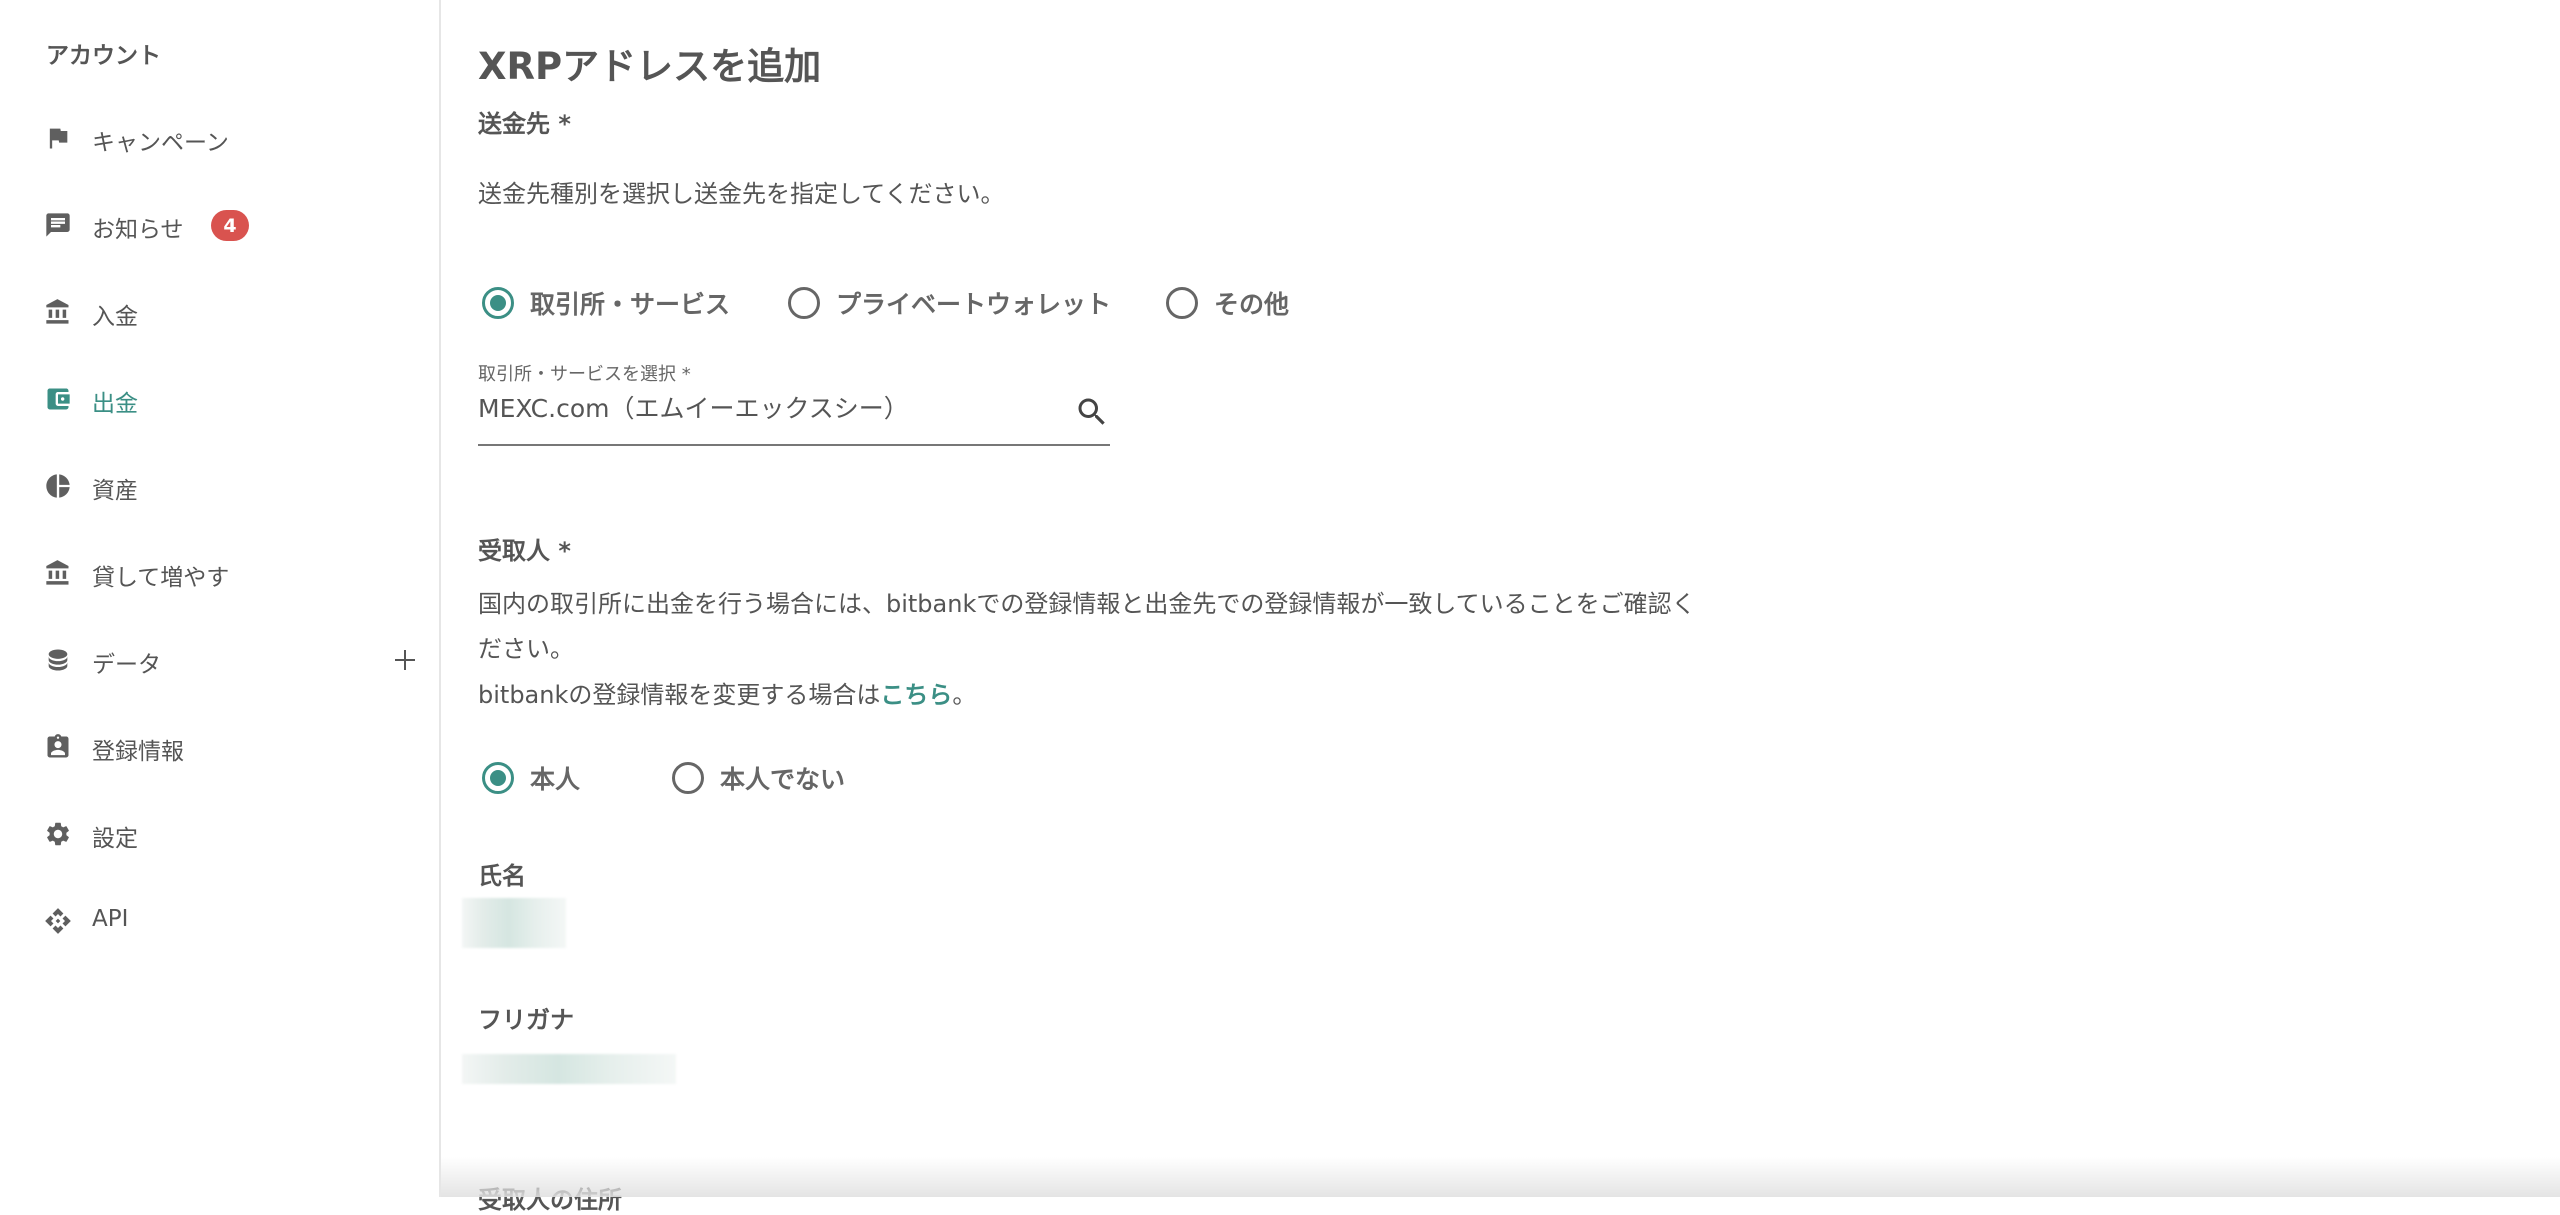 The image size is (2560, 1215). What do you see at coordinates (58, 225) in the screenshot?
I see `chat-icon` at bounding box center [58, 225].